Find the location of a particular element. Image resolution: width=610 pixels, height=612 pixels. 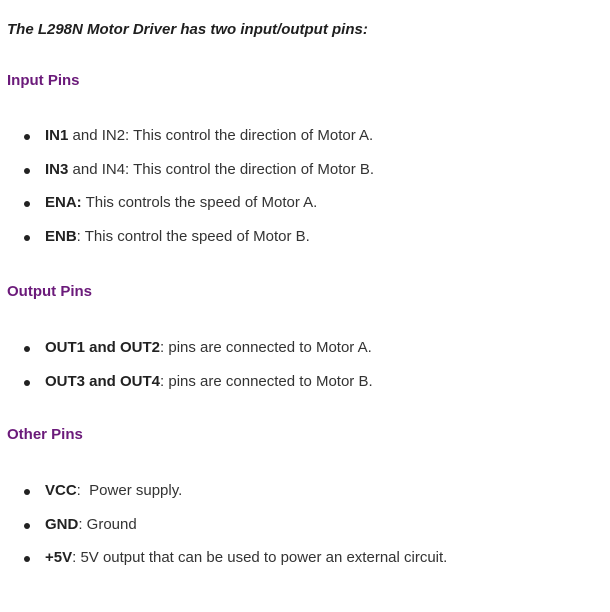

pin-term: +5V is located at coordinates (59, 557).